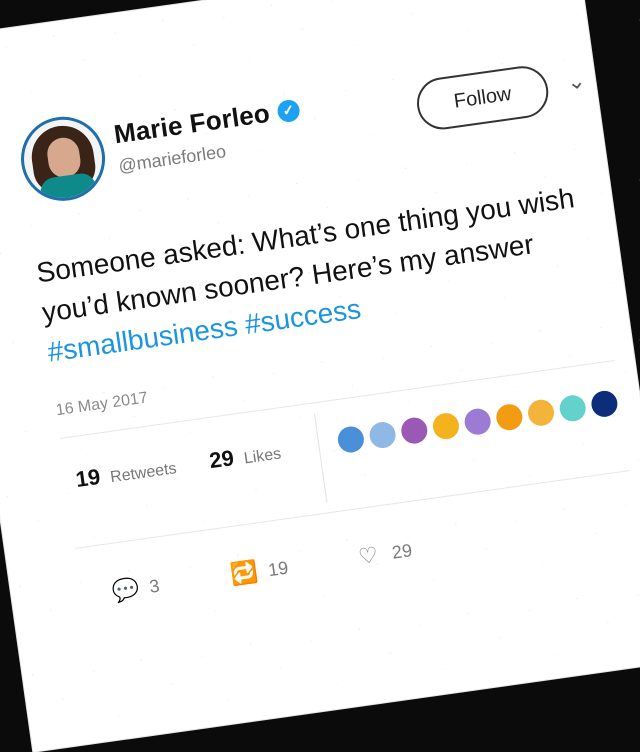 This screenshot has height=752, width=640. Describe the element at coordinates (320, 458) in the screenshot. I see `stats-separator` at that location.